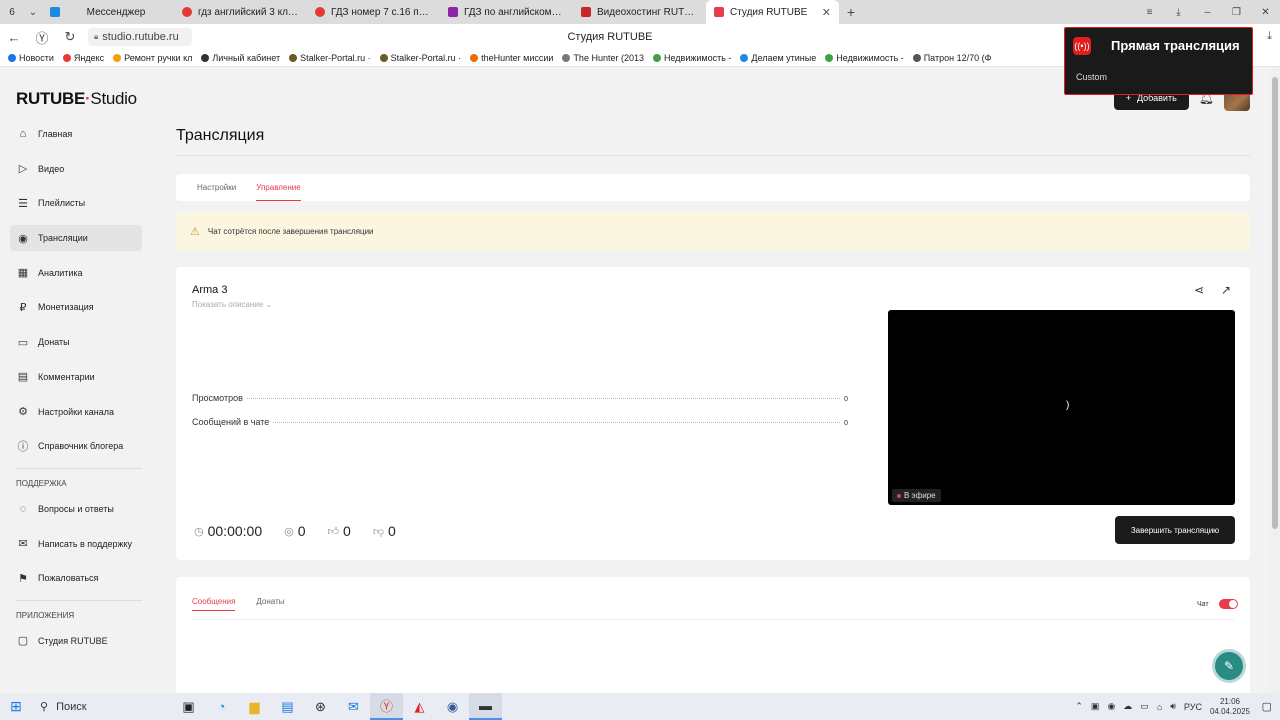 The width and height of the screenshot is (1280, 720). I want to click on bookmark-item: Новости, so click(31, 58).